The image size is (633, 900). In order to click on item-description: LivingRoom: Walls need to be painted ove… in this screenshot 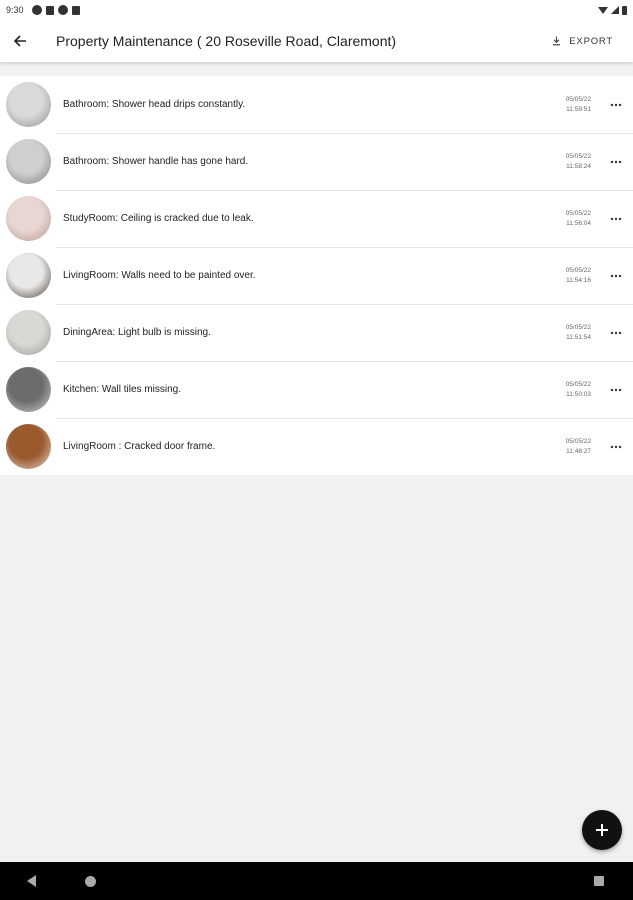, I will do `click(159, 275)`.